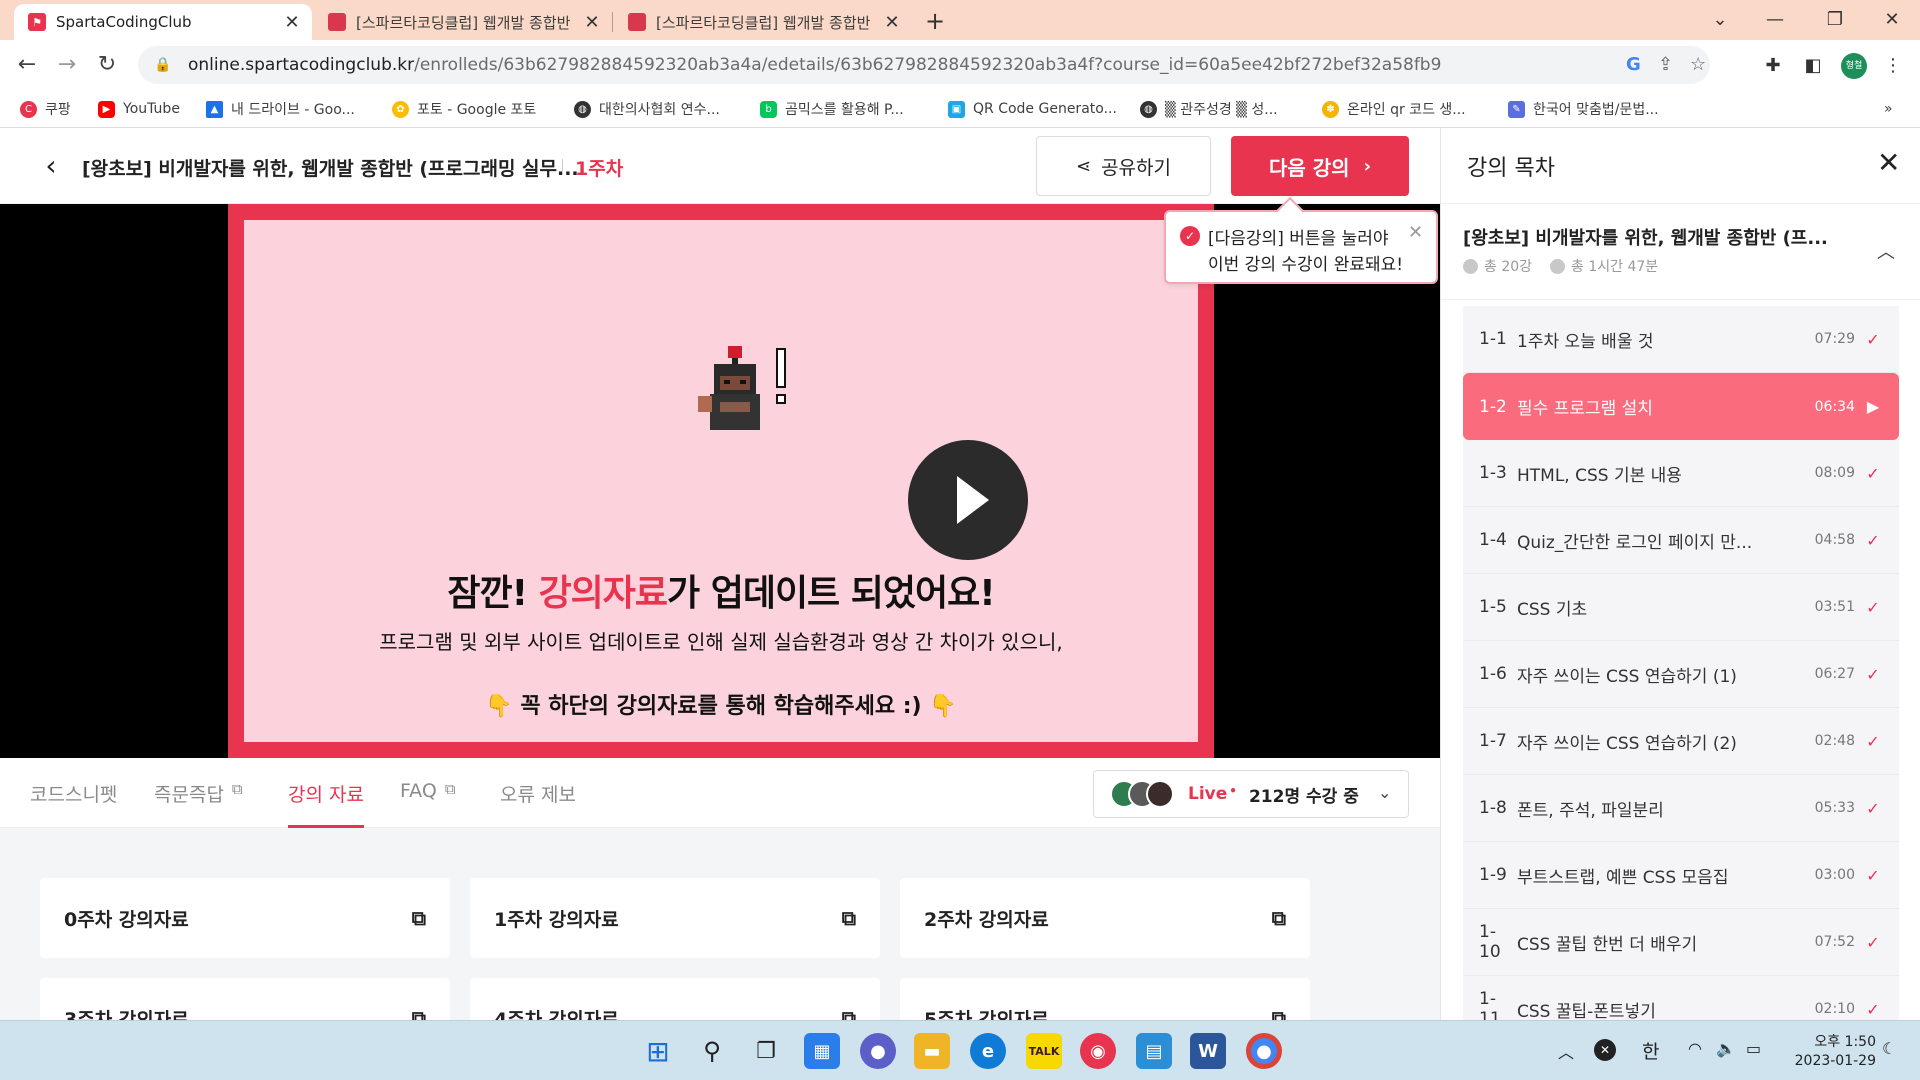 The image size is (1920, 1080). What do you see at coordinates (1773, 66) in the screenshot?
I see `extensions-puzzle-icon: ✚` at bounding box center [1773, 66].